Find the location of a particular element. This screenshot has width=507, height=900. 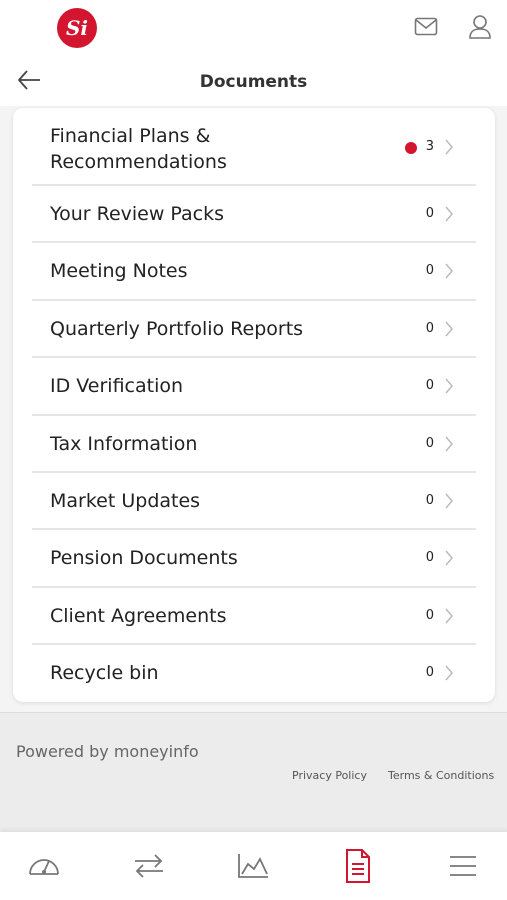

list-item: Financial Plans & Recommendations 3 is located at coordinates (254, 151).